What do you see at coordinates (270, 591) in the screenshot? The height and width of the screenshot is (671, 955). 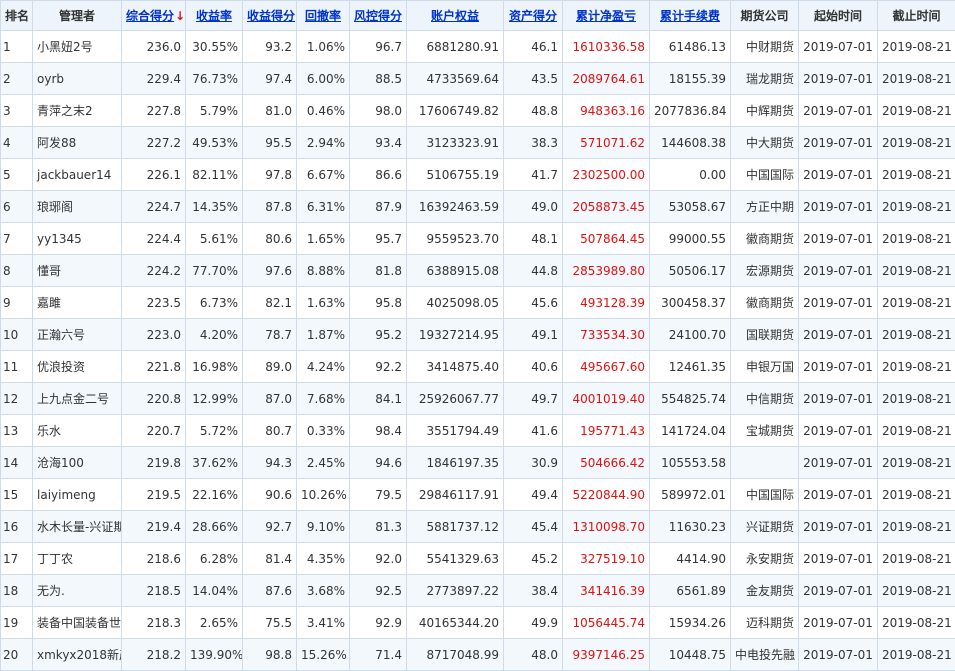 I see `cell-return-score: 87.6` at bounding box center [270, 591].